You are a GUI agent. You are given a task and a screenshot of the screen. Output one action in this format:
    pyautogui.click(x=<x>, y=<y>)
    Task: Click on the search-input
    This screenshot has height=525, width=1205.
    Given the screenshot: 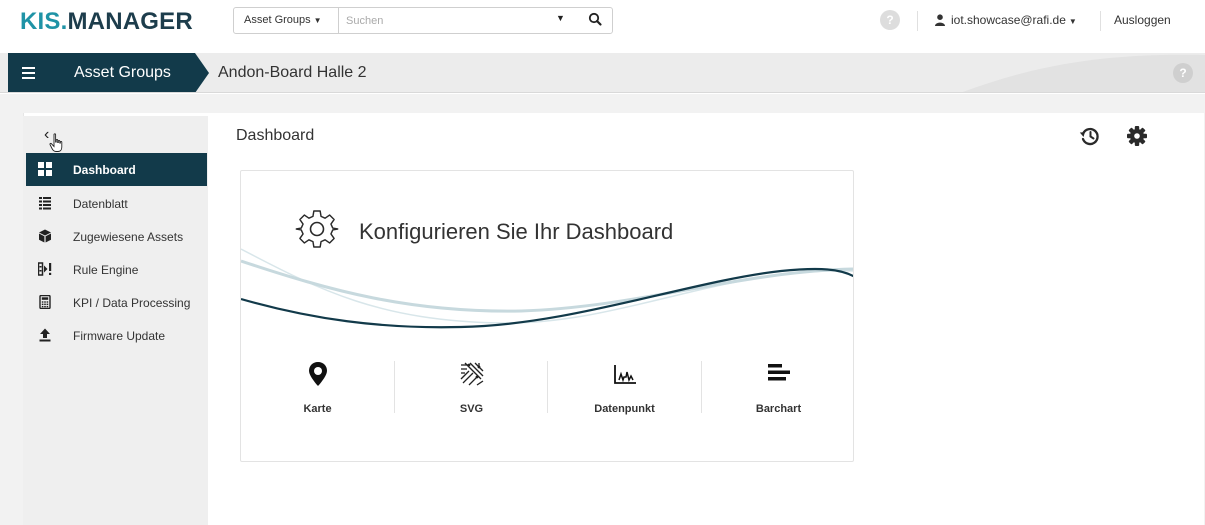 What is the action you would take?
    pyautogui.click(x=446, y=20)
    